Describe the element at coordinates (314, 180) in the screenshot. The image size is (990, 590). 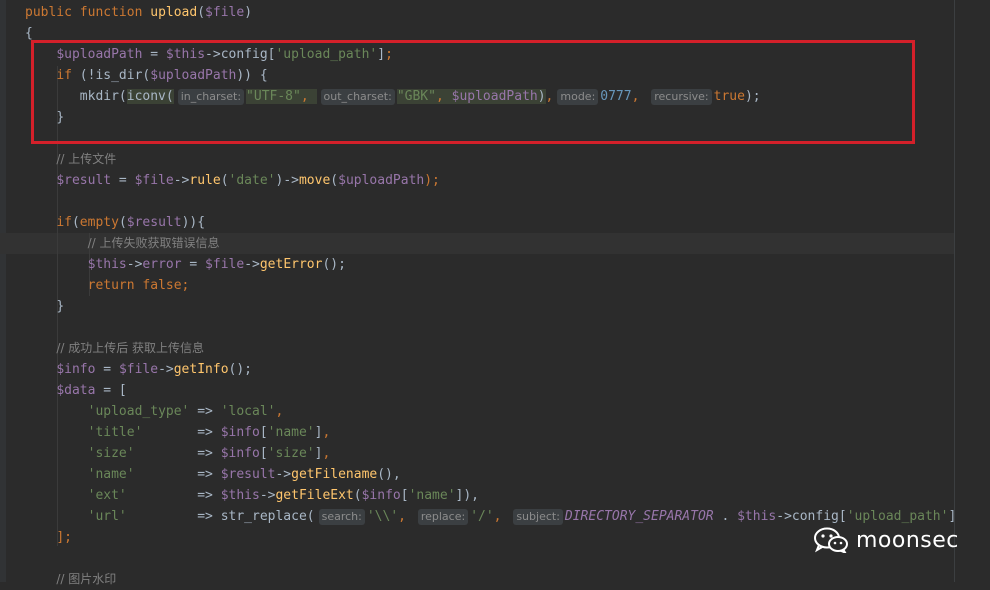
I see `code-token: move` at that location.